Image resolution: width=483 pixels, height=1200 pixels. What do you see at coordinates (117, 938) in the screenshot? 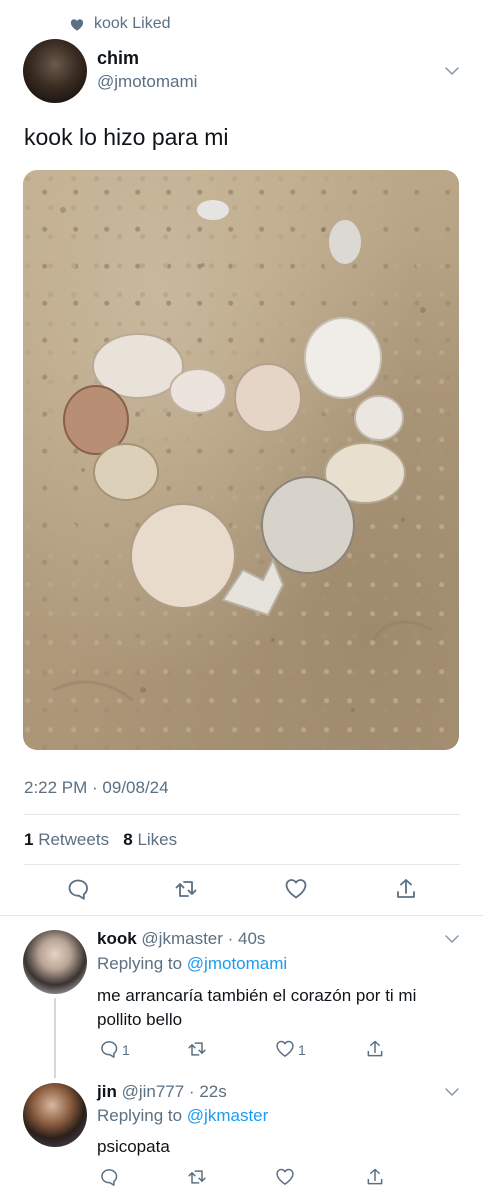
I see `reply-author-name: kook` at bounding box center [117, 938].